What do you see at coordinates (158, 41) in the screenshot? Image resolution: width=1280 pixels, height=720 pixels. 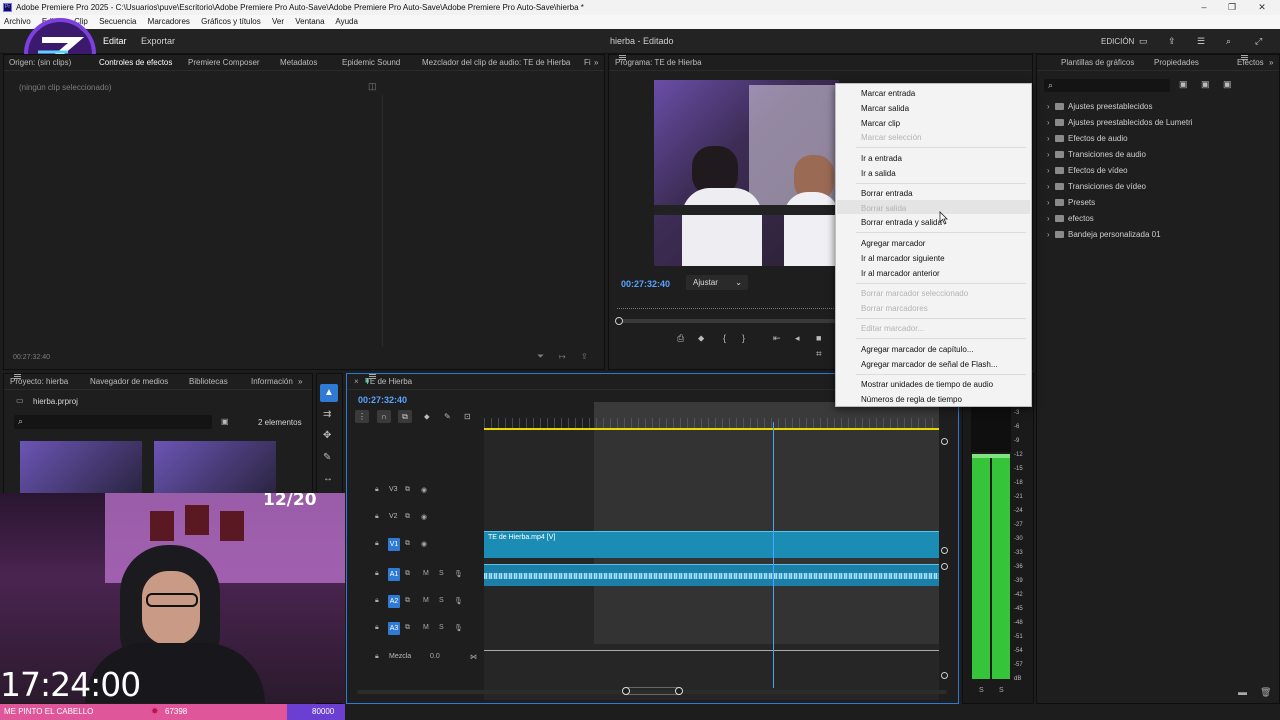 I see `tab-exportar: Exportar` at bounding box center [158, 41].